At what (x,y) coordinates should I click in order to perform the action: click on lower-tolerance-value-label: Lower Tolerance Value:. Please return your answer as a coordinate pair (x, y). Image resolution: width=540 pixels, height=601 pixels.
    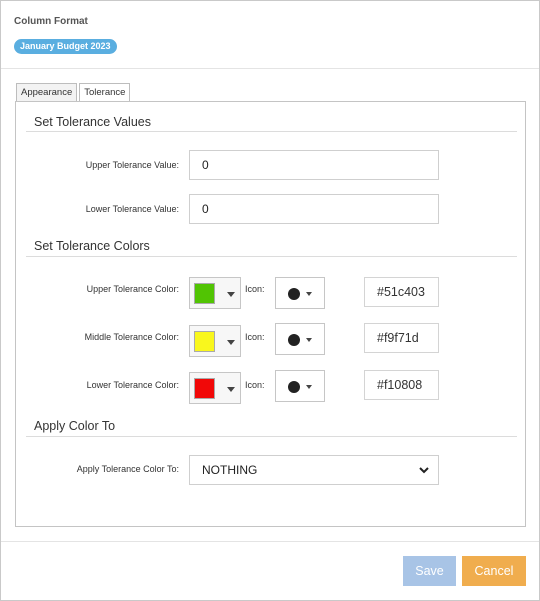
    Looking at the image, I should click on (132, 209).